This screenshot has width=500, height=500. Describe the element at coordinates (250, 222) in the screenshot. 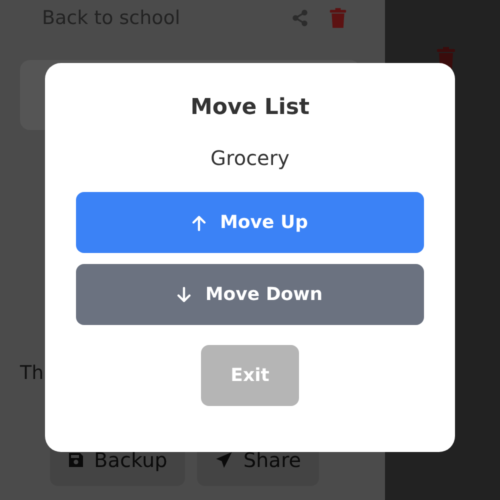

I see `dialog-button: Move Up` at that location.